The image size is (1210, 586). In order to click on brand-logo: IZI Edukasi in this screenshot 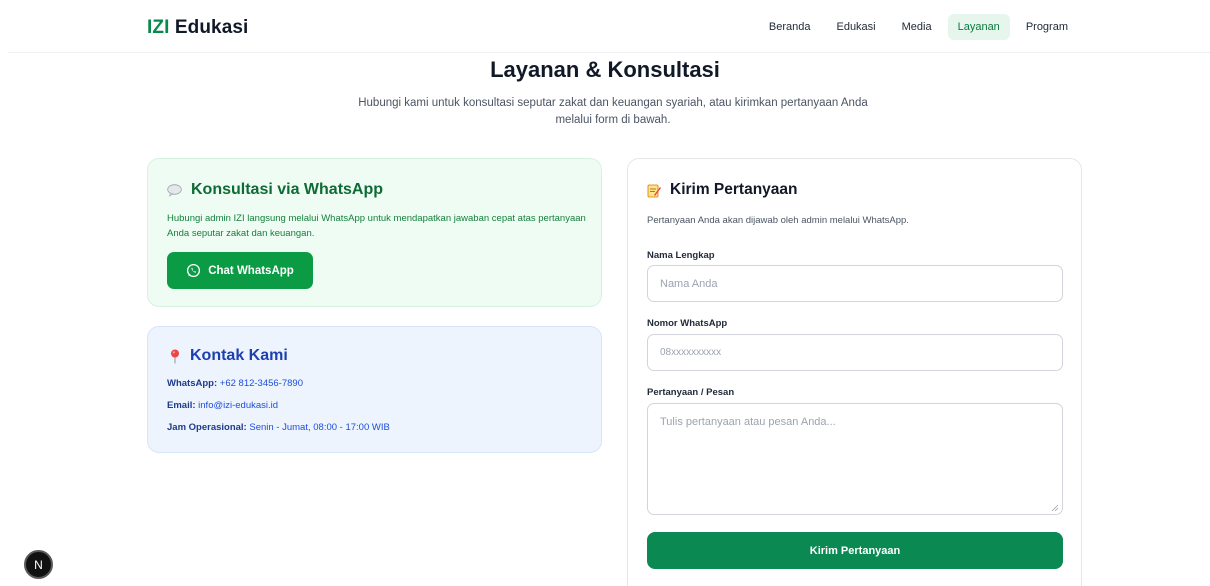, I will do `click(197, 28)`.